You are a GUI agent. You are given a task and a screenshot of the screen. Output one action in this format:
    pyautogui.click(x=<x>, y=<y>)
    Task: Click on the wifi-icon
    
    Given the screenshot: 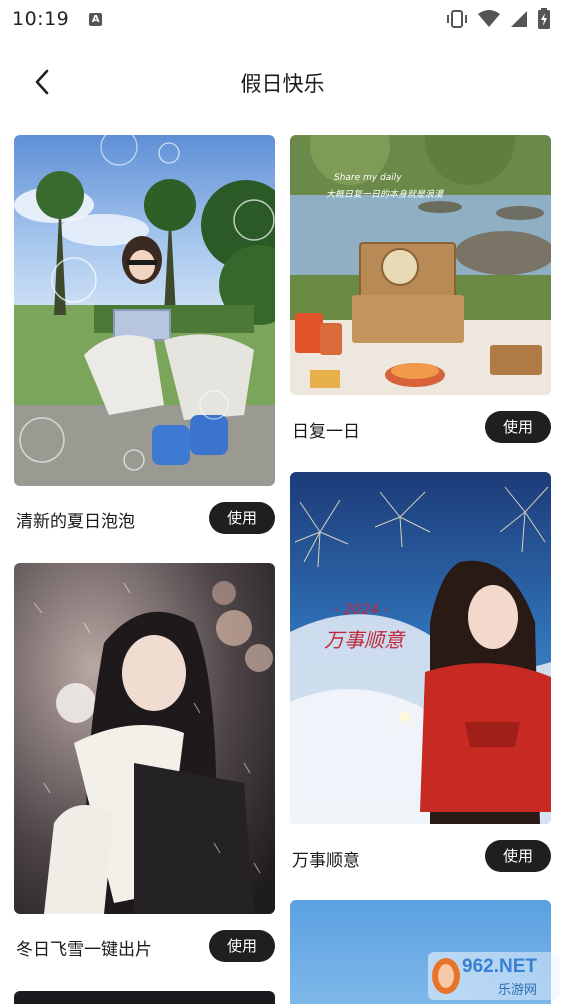 What is the action you would take?
    pyautogui.click(x=489, y=18)
    